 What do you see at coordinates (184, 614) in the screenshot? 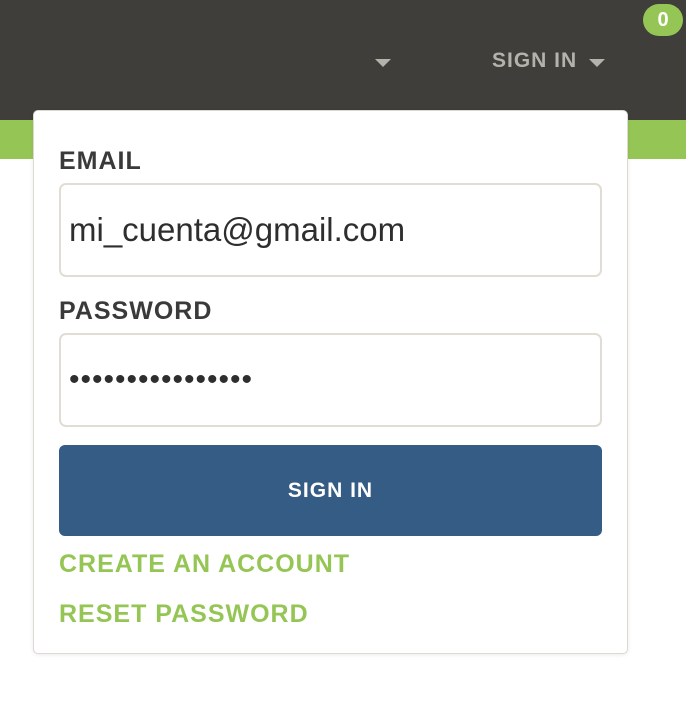
I see `reset-password-link: RESET PASSWORD` at bounding box center [184, 614].